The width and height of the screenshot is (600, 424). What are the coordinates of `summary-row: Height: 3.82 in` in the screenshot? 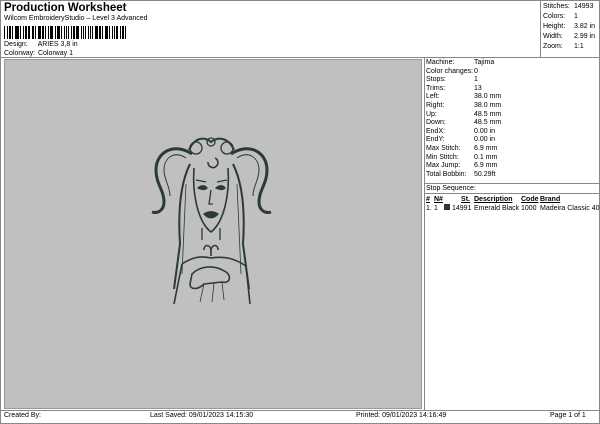 It's located at (569, 27).